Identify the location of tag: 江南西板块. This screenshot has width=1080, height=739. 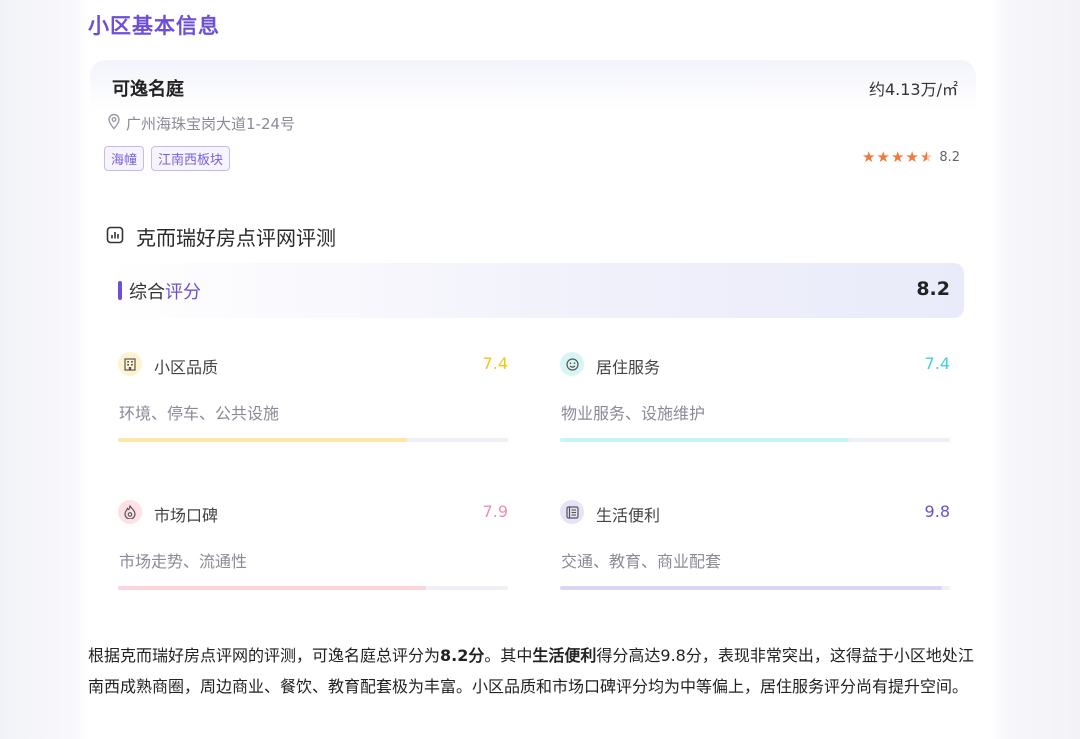
(191, 158).